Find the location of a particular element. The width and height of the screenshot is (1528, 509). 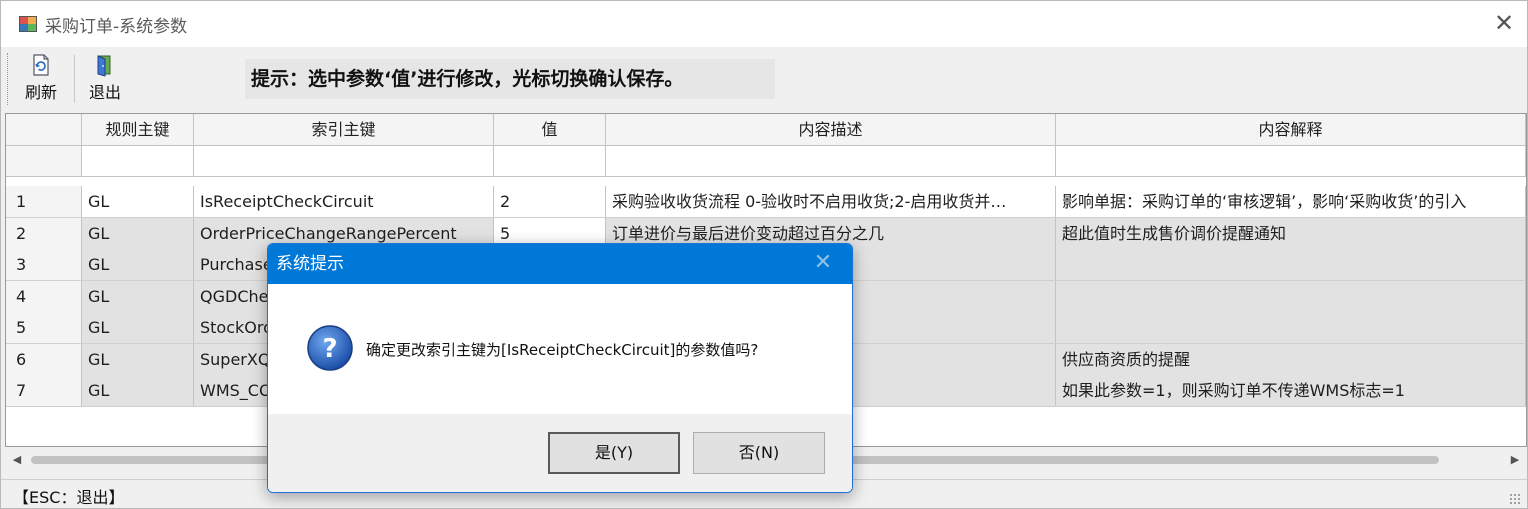

window-title: 采购订单-系统参数 is located at coordinates (116, 27).